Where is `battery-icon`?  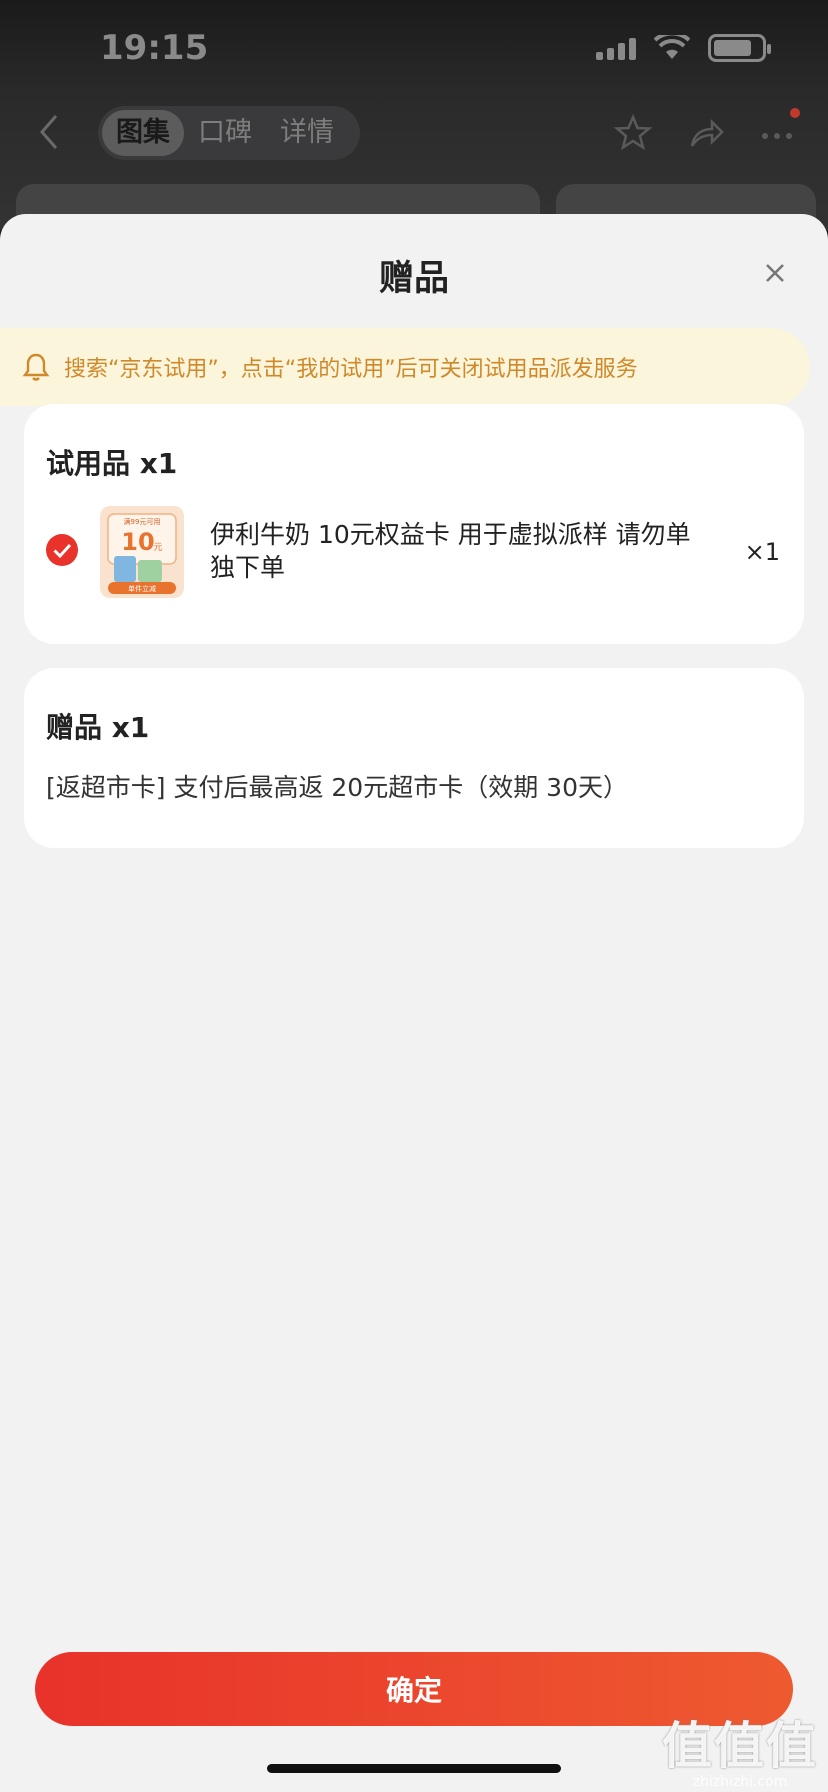 battery-icon is located at coordinates (739, 48).